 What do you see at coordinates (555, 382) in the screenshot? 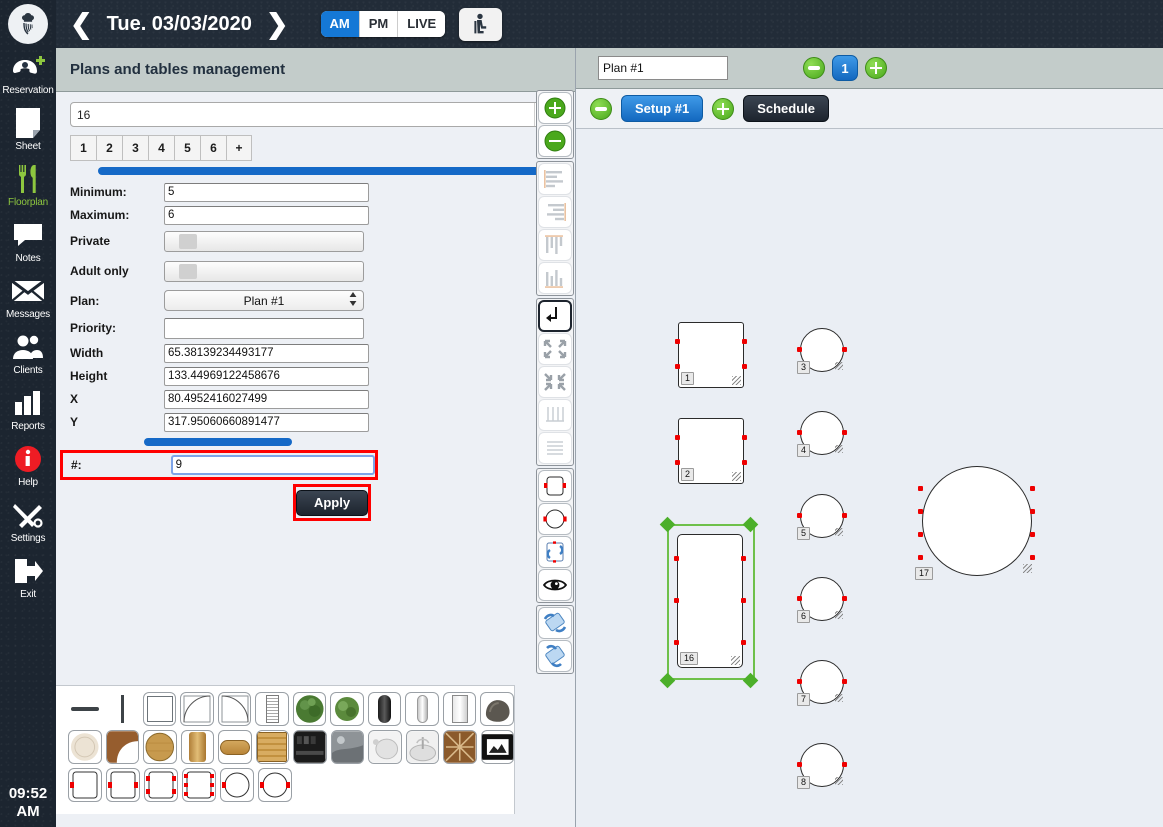
I see `collapse-inward-icon` at bounding box center [555, 382].